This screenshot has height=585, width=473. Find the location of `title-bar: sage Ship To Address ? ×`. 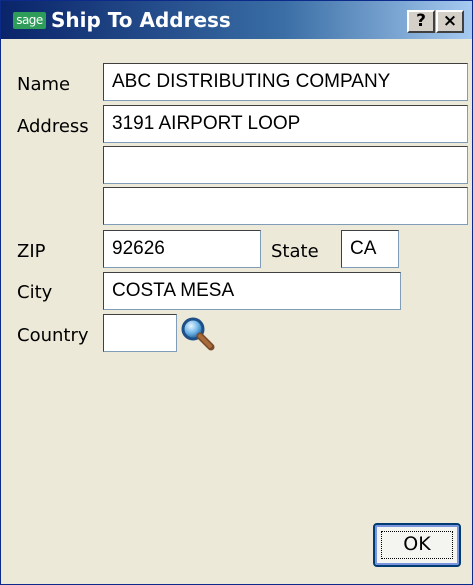

title-bar: sage Ship To Address ? × is located at coordinates (236, 20).